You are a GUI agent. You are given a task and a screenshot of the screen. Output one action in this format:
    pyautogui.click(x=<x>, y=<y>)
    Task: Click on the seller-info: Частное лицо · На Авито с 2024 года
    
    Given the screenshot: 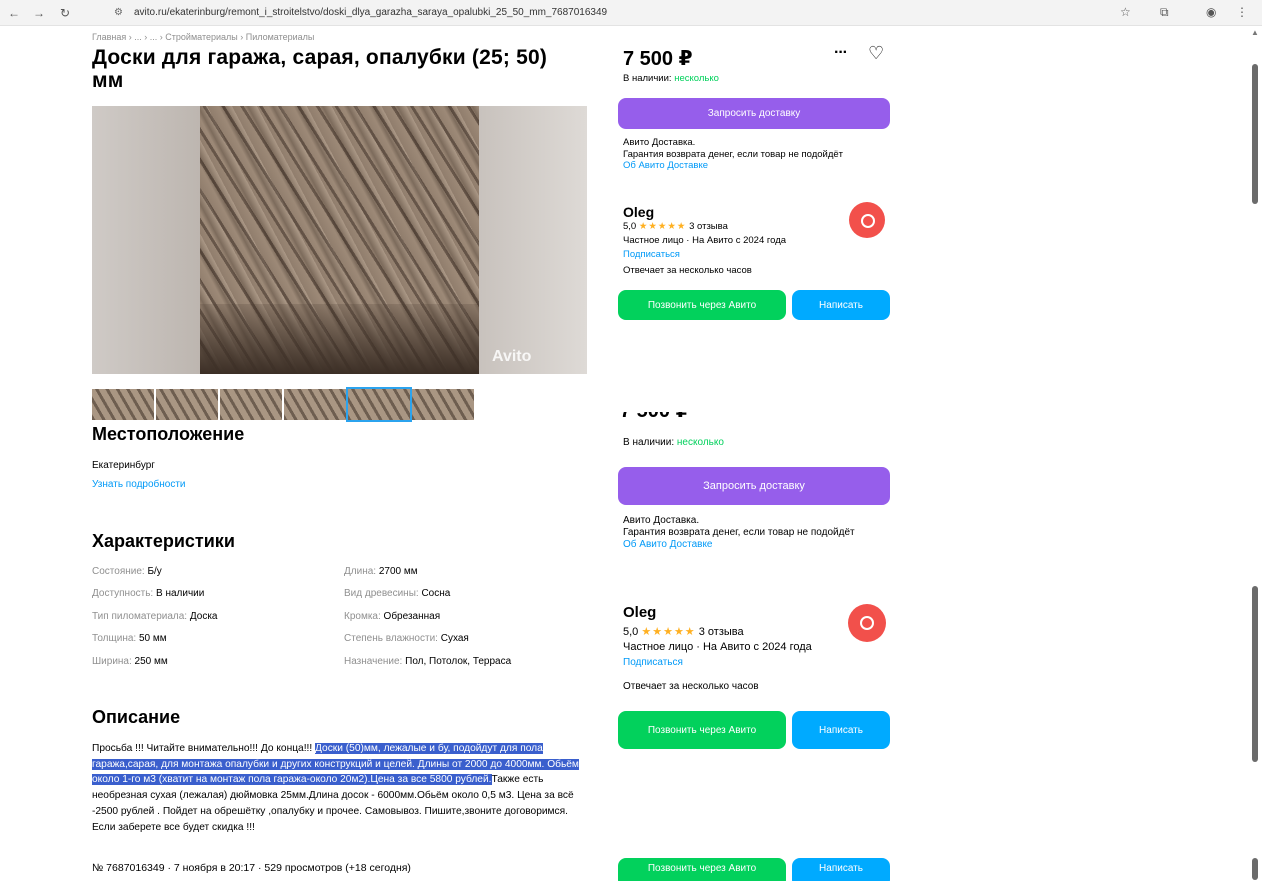 What is the action you would take?
    pyautogui.click(x=705, y=240)
    